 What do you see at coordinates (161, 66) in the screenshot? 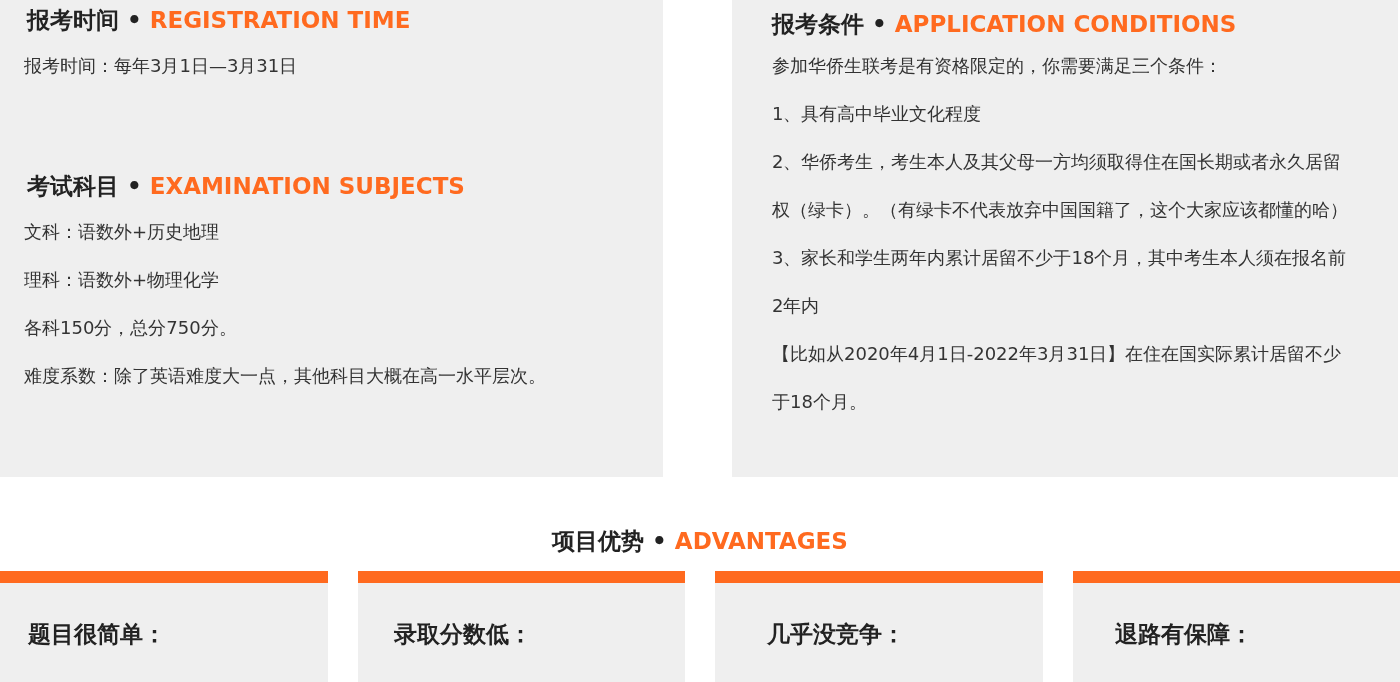
I see `paragraph: 报考时间：每年3月1日—3月31日` at bounding box center [161, 66].